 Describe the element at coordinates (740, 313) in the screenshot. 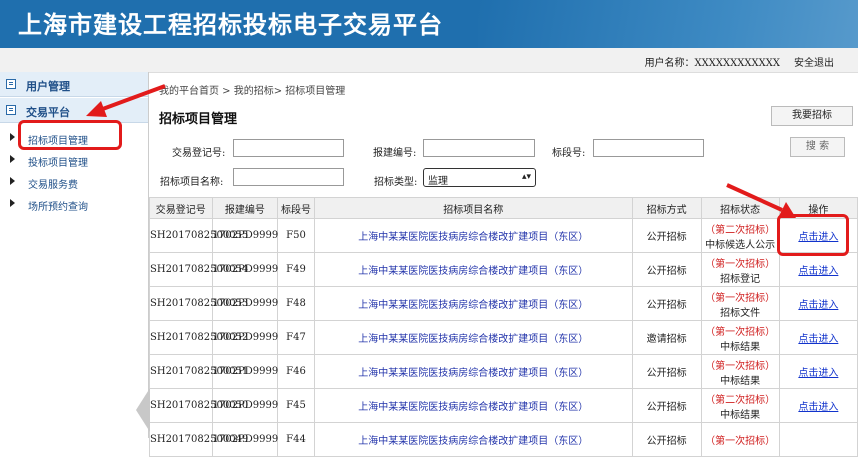

I see `bid-status-label: 招标文件` at that location.